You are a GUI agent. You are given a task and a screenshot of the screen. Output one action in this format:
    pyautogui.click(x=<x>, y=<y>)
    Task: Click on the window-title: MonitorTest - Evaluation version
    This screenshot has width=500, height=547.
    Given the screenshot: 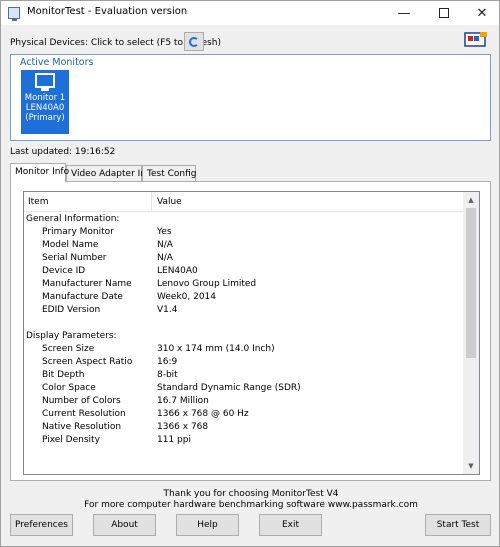 What is the action you would take?
    pyautogui.click(x=107, y=11)
    